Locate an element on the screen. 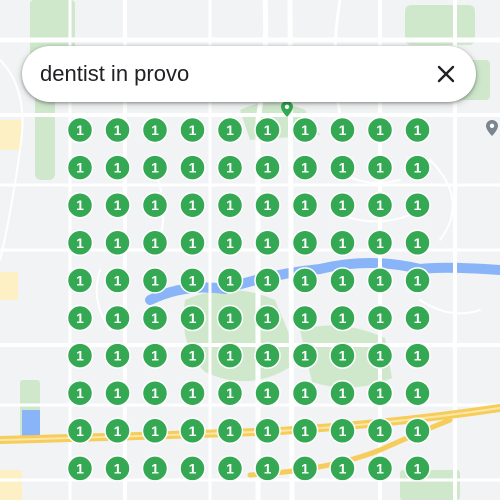 The height and width of the screenshot is (500, 500). search-query: dentist in provo is located at coordinates (233, 74).